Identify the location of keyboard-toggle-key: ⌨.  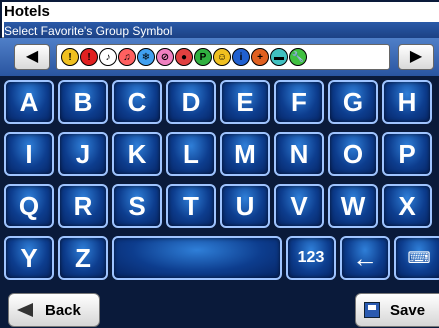
(416, 258).